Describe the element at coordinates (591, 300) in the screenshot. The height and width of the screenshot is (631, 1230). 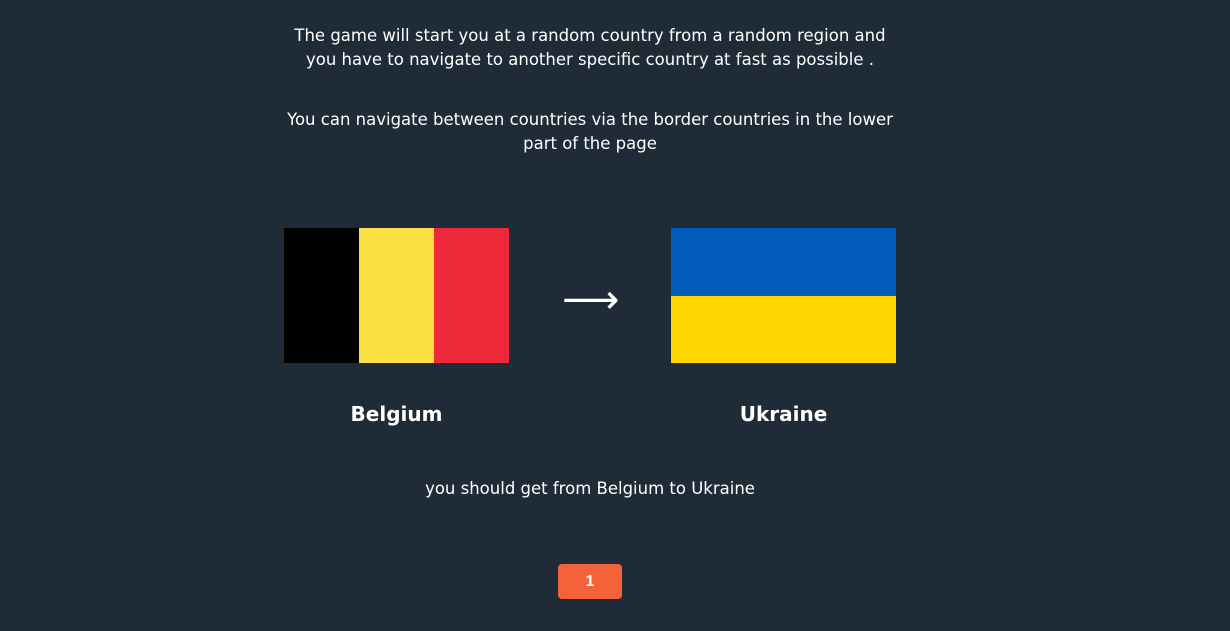
I see `right-arrow-icon: ⟶` at that location.